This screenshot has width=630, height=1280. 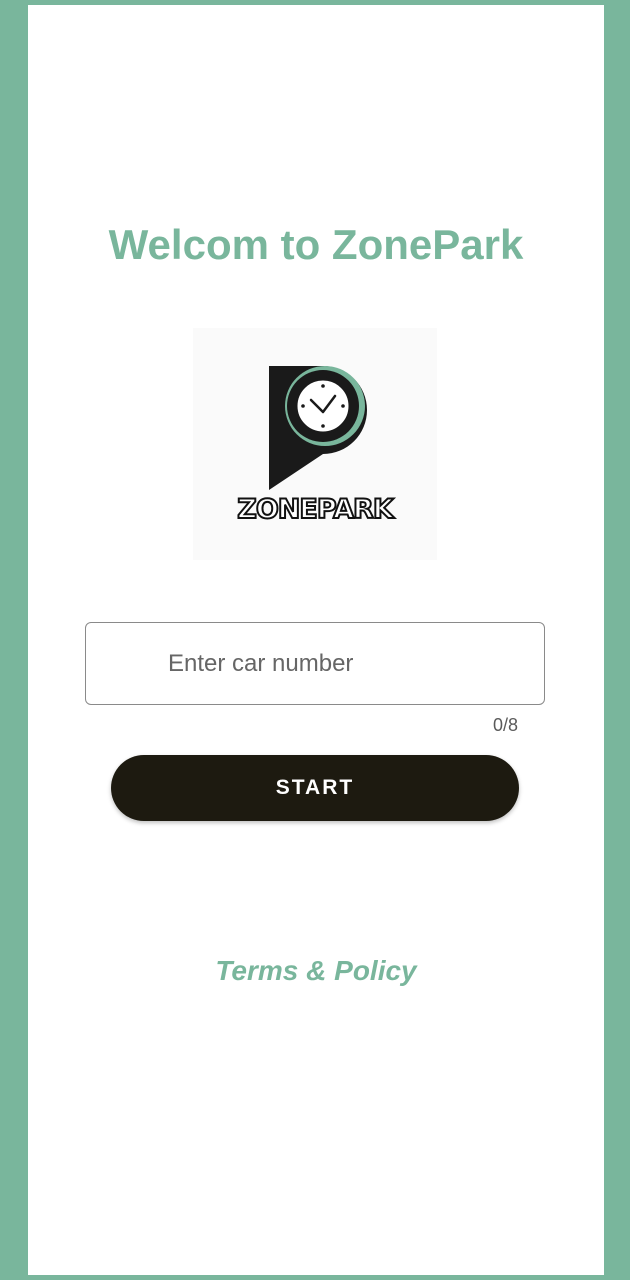 I want to click on app-logo: ZONEPARK, so click(x=315, y=444).